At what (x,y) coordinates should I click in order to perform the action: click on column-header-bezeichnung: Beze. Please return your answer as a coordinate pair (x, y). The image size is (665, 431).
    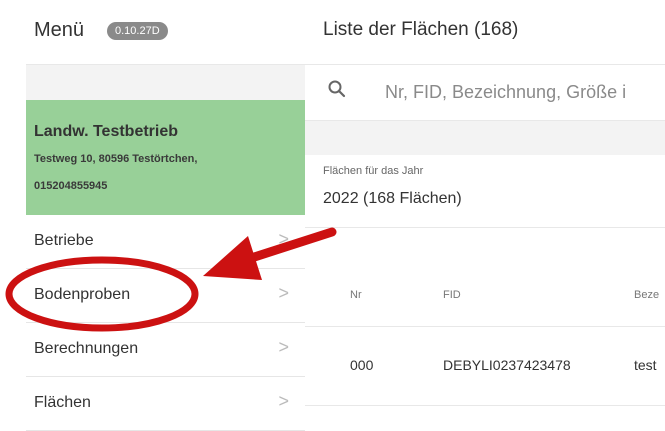
    Looking at the image, I should click on (646, 295).